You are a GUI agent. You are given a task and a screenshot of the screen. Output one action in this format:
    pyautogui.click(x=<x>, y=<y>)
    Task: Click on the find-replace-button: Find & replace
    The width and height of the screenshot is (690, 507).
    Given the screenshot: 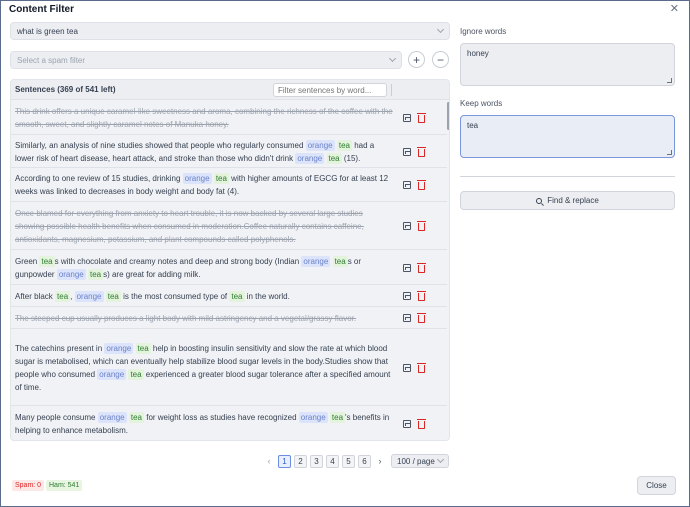 What is the action you would take?
    pyautogui.click(x=567, y=200)
    